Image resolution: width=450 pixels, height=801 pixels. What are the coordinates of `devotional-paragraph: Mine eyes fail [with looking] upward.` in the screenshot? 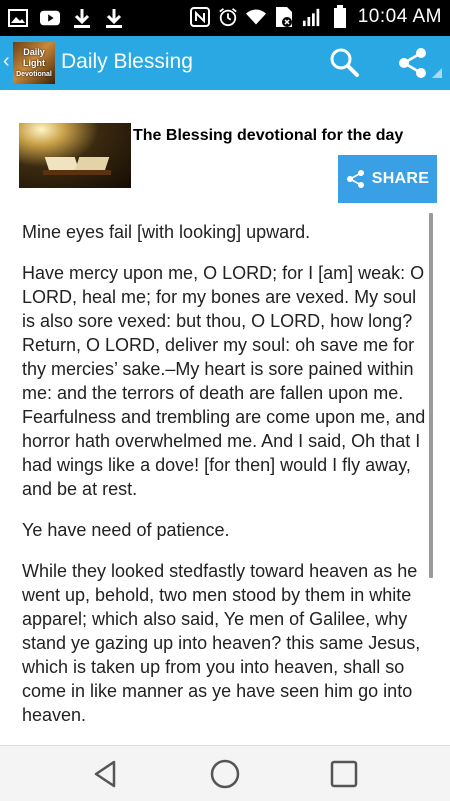 It's located at (166, 232).